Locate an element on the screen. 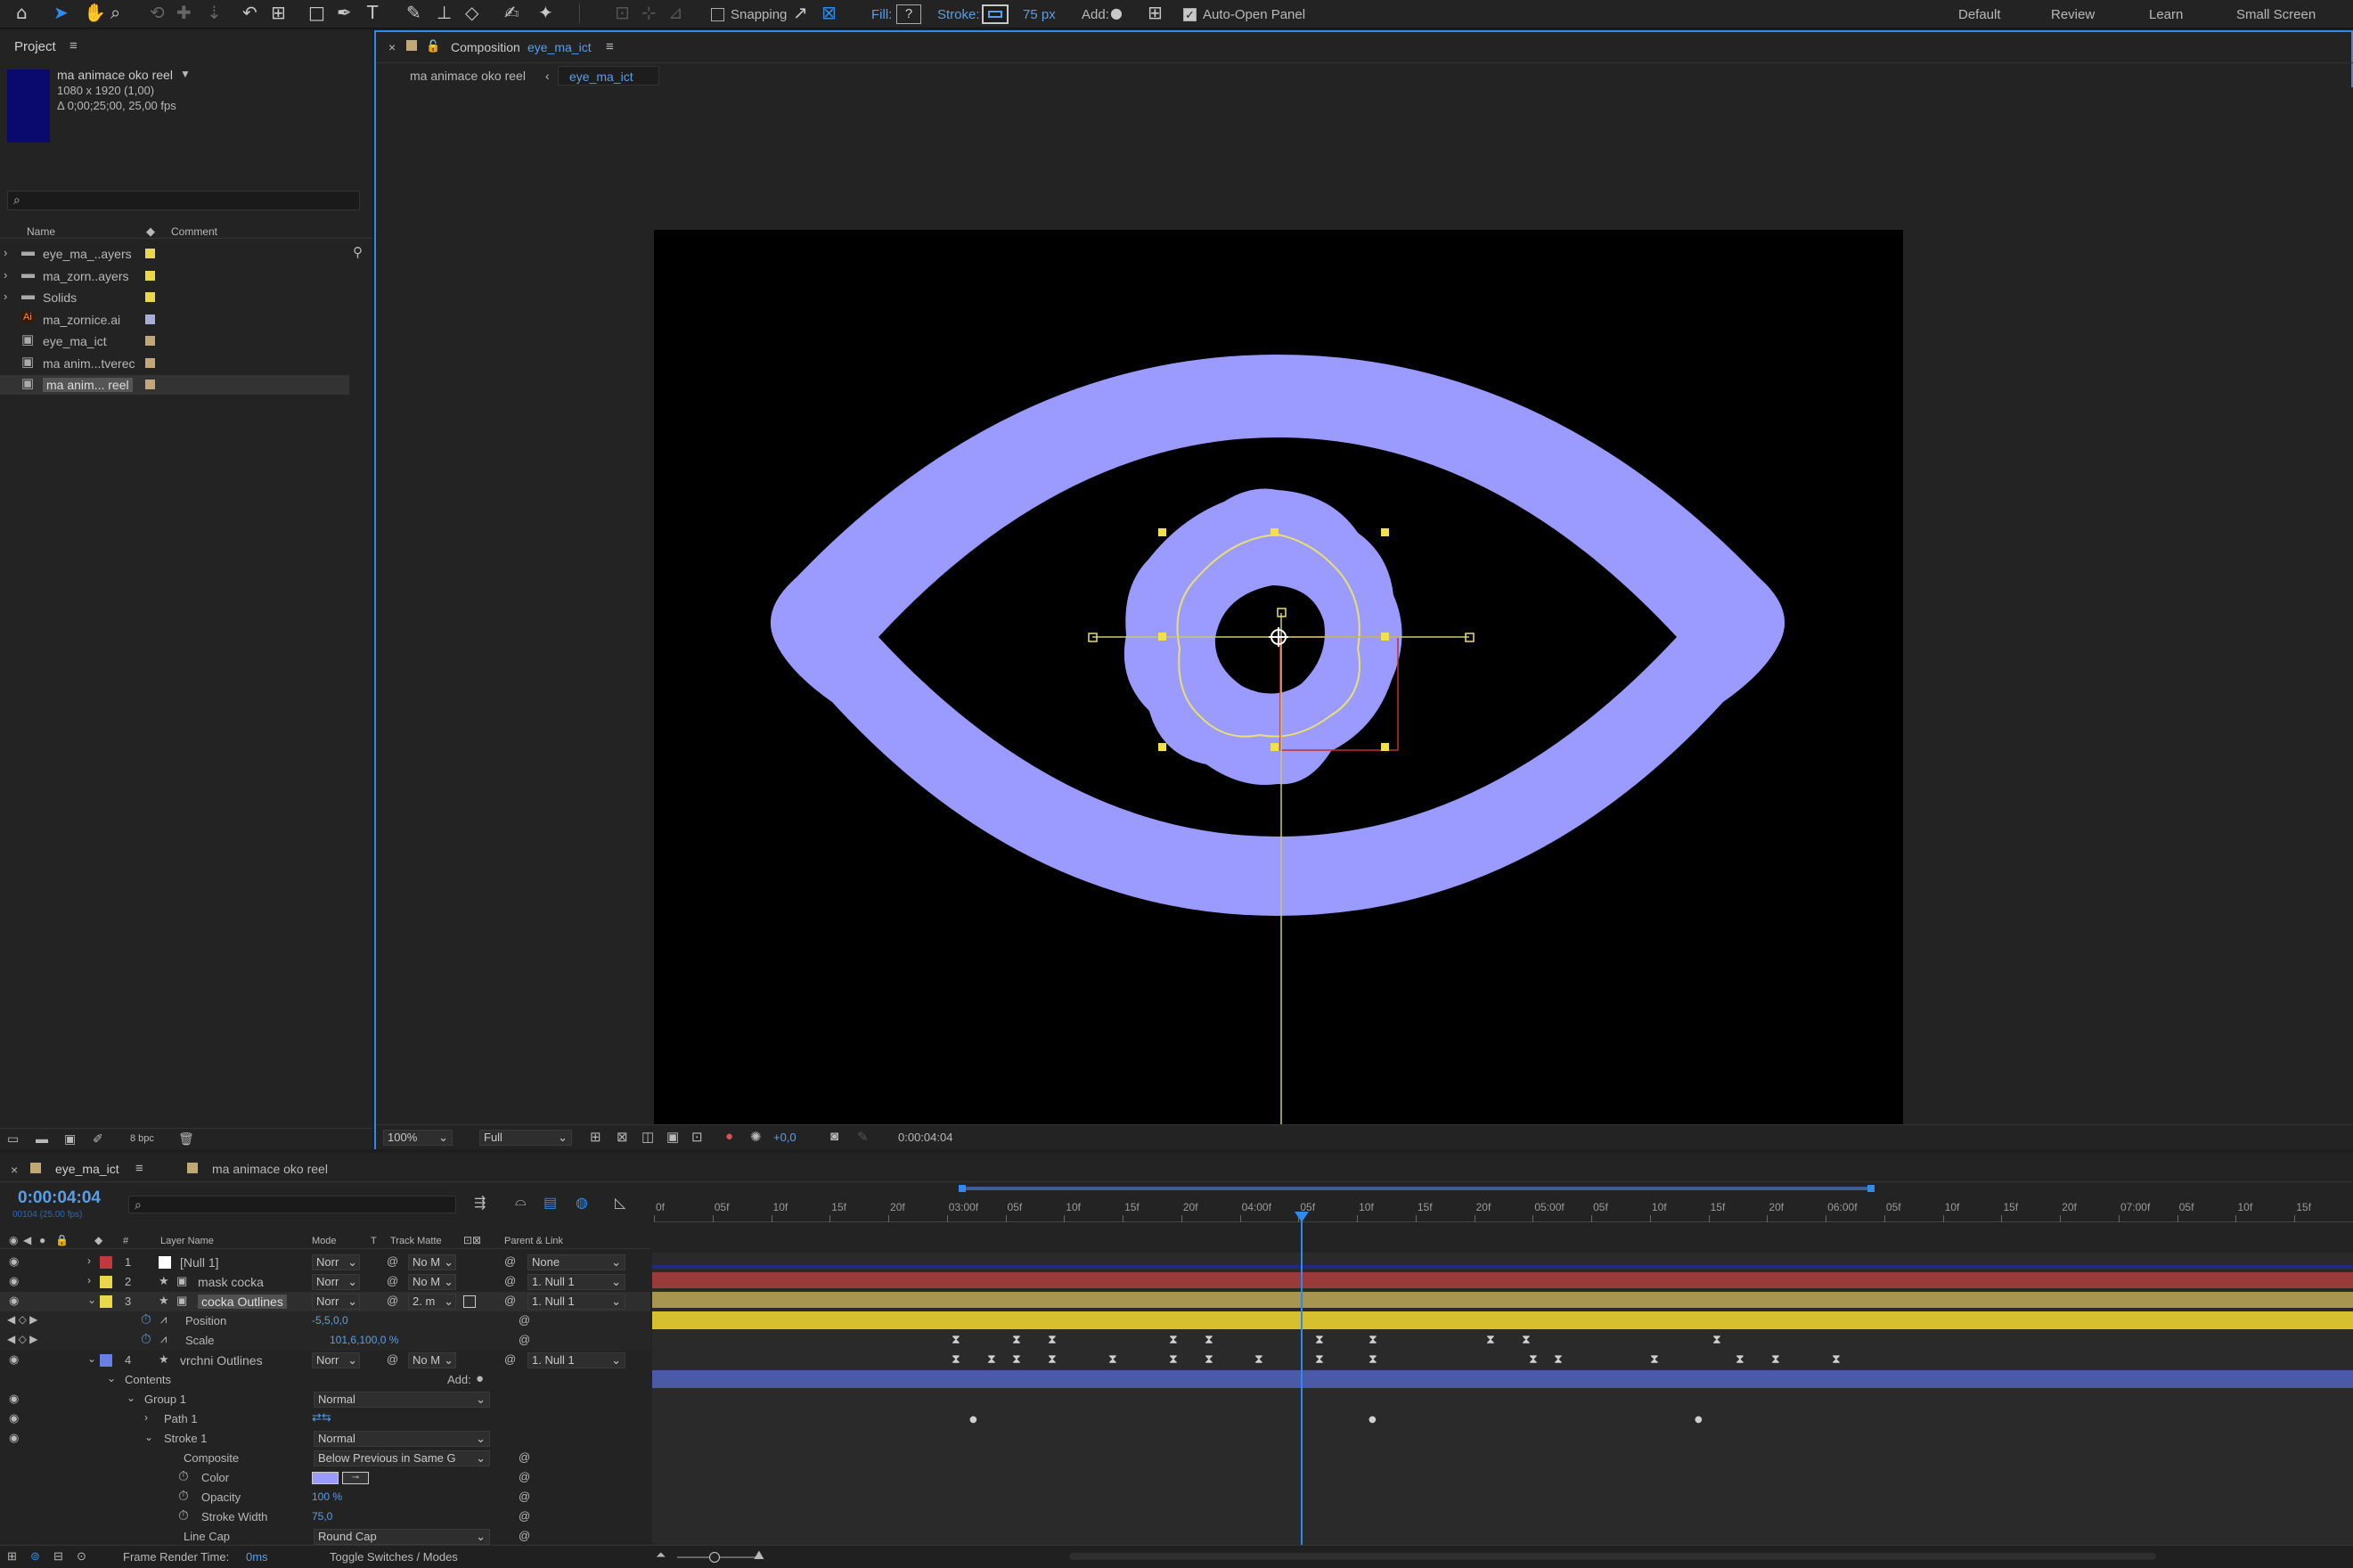  timeline-zoom-slider is located at coordinates (717, 1557).